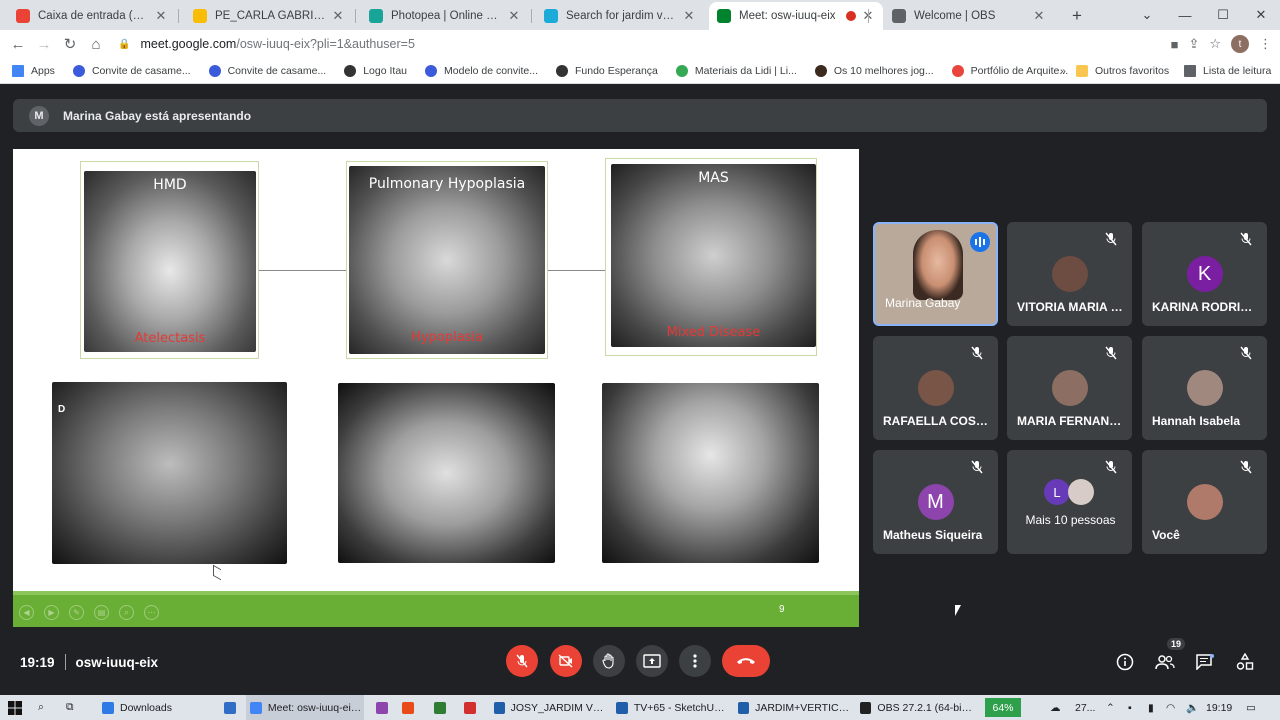 Image resolution: width=1280 pixels, height=720 pixels. What do you see at coordinates (70, 44) in the screenshot?
I see `reload-button: ↻` at bounding box center [70, 44].